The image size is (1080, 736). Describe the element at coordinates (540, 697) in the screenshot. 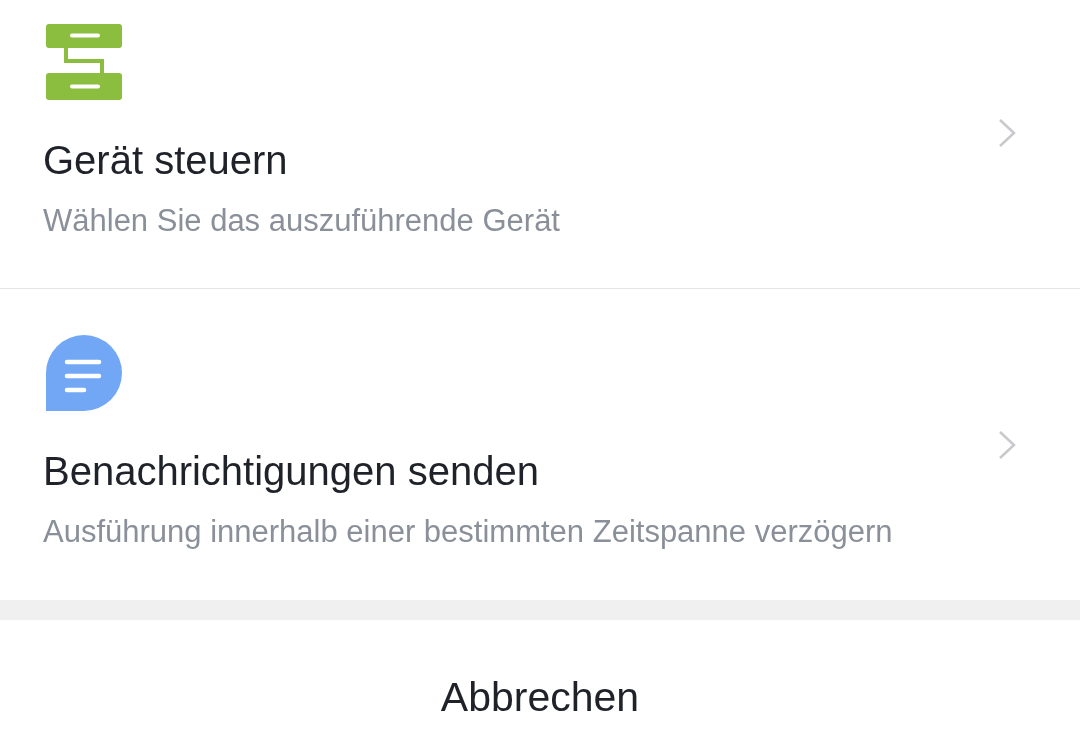

I see `cancel-button: Abbrechen` at that location.